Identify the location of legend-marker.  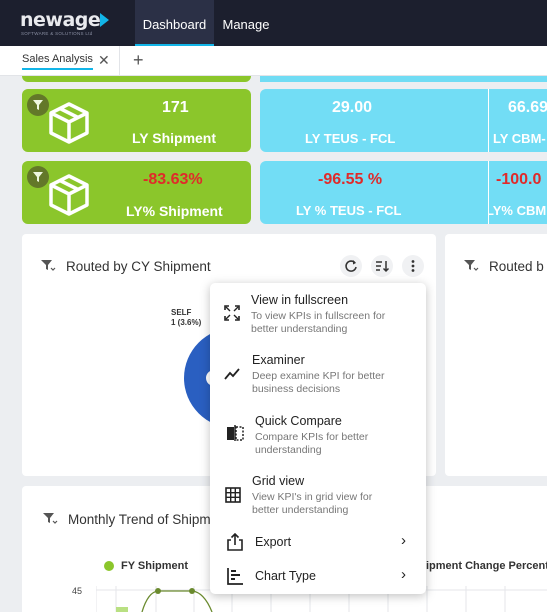
(109, 566).